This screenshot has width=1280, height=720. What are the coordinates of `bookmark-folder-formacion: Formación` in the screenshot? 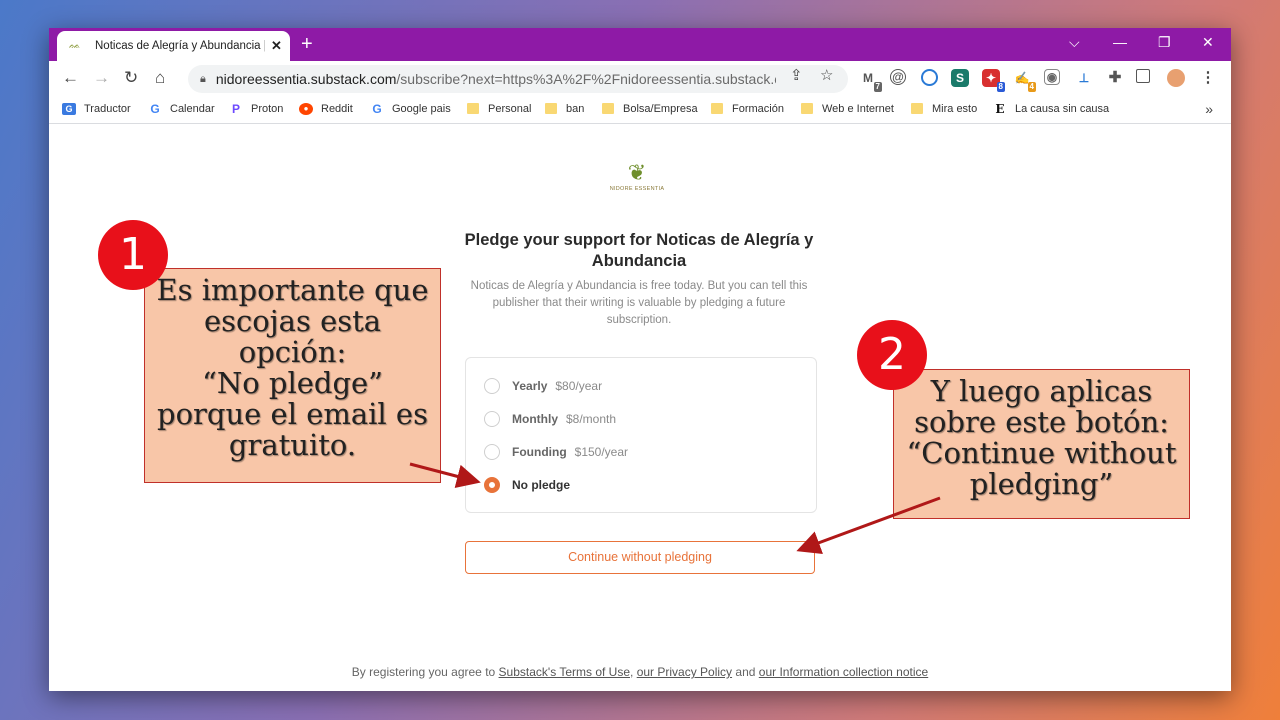 It's located at (747, 109).